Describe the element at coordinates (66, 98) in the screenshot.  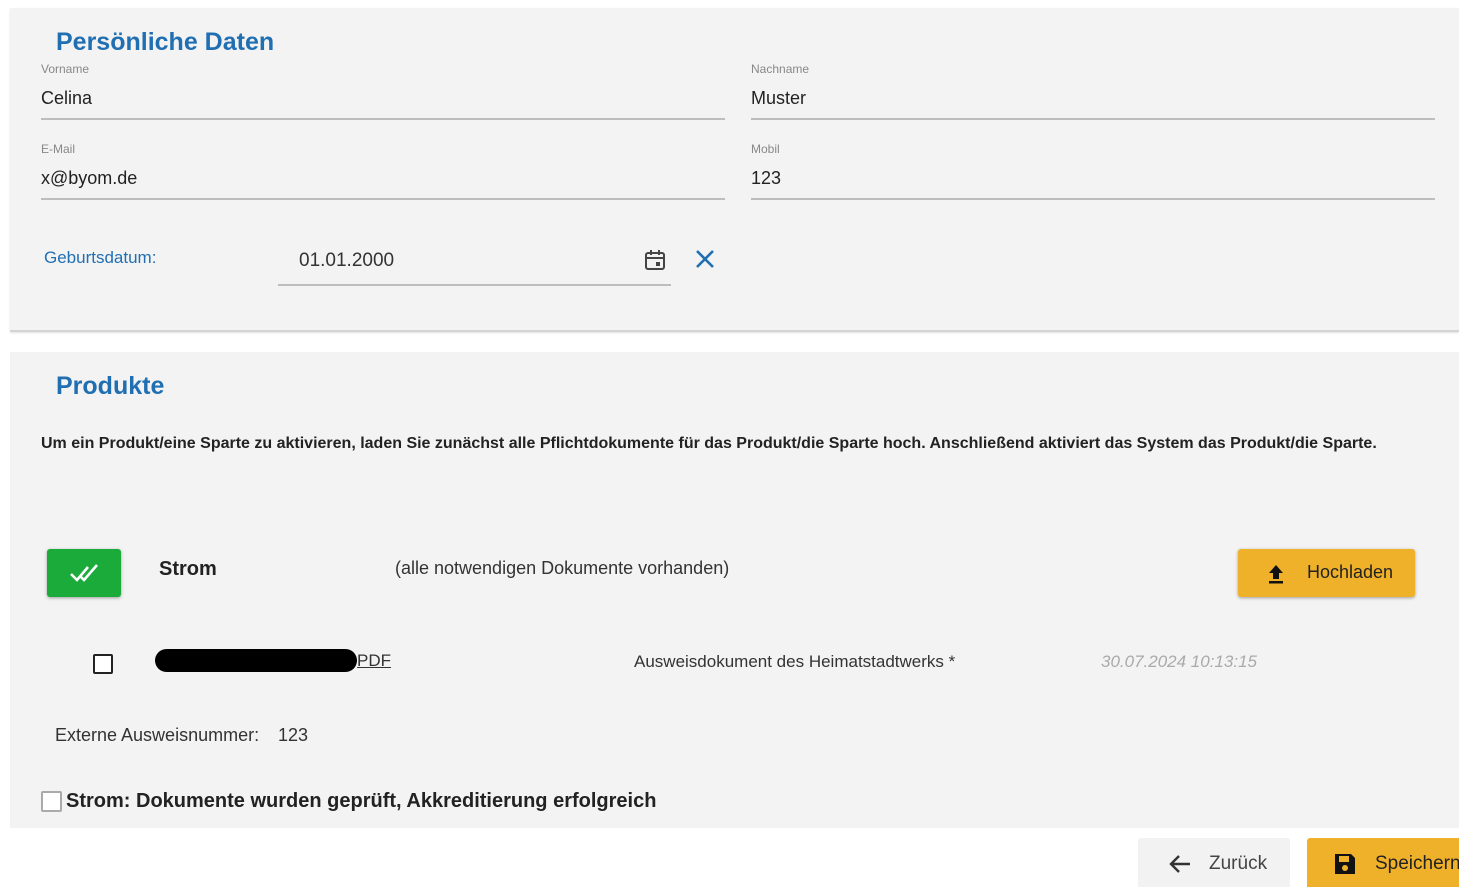
I see `first-name-value: Celina` at that location.